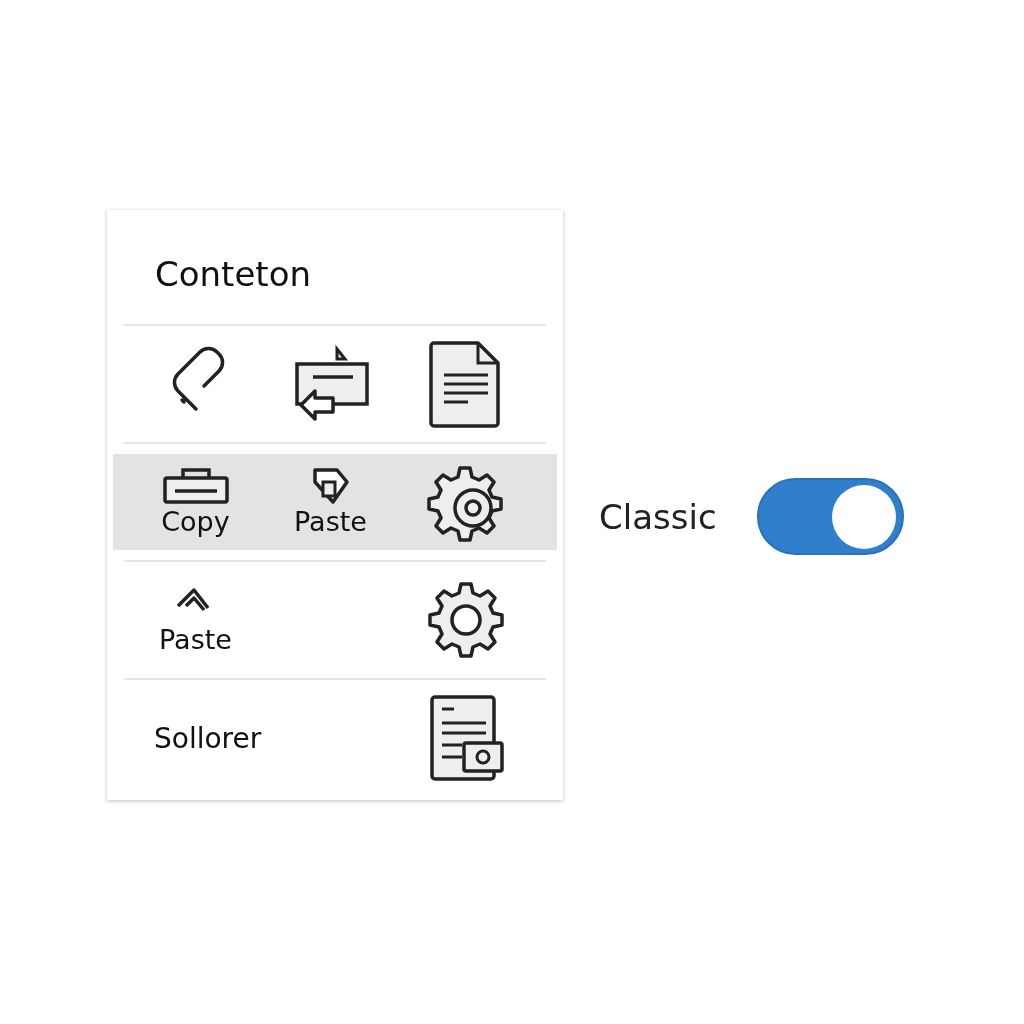 Image resolution: width=1024 pixels, height=1024 pixels. What do you see at coordinates (658, 516) in the screenshot?
I see `toggle-label: Classic` at bounding box center [658, 516].